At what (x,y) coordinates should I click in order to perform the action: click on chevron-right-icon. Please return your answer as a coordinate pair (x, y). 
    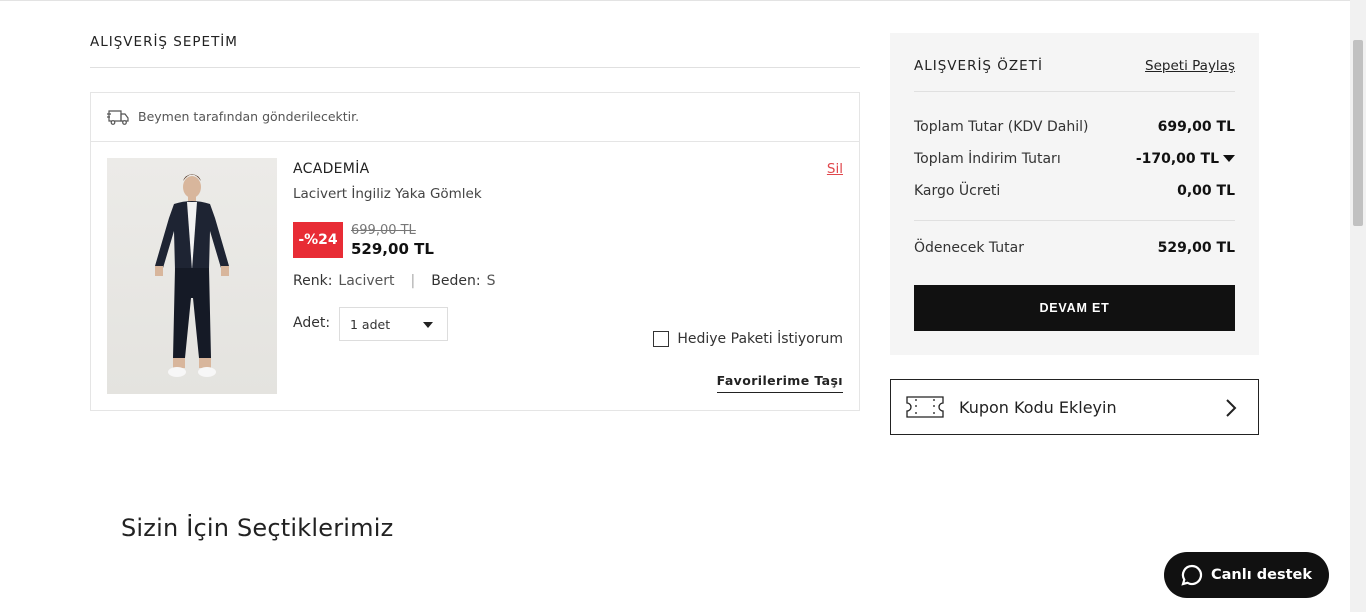
    Looking at the image, I should click on (1231, 408).